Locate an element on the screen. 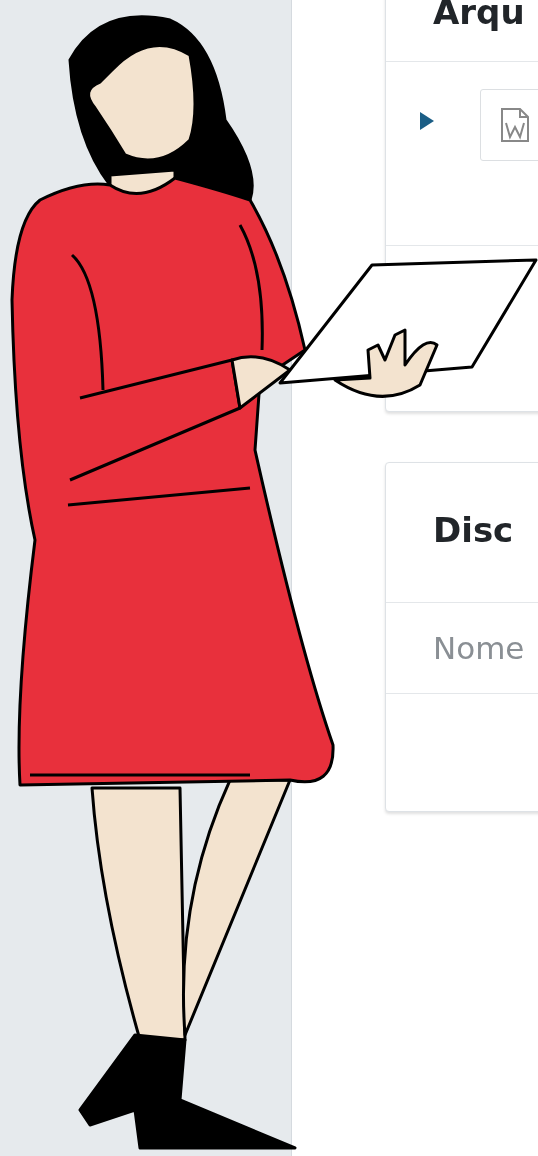 Image resolution: width=538 pixels, height=1156 pixels. column-header: Nome is located at coordinates (479, 648).